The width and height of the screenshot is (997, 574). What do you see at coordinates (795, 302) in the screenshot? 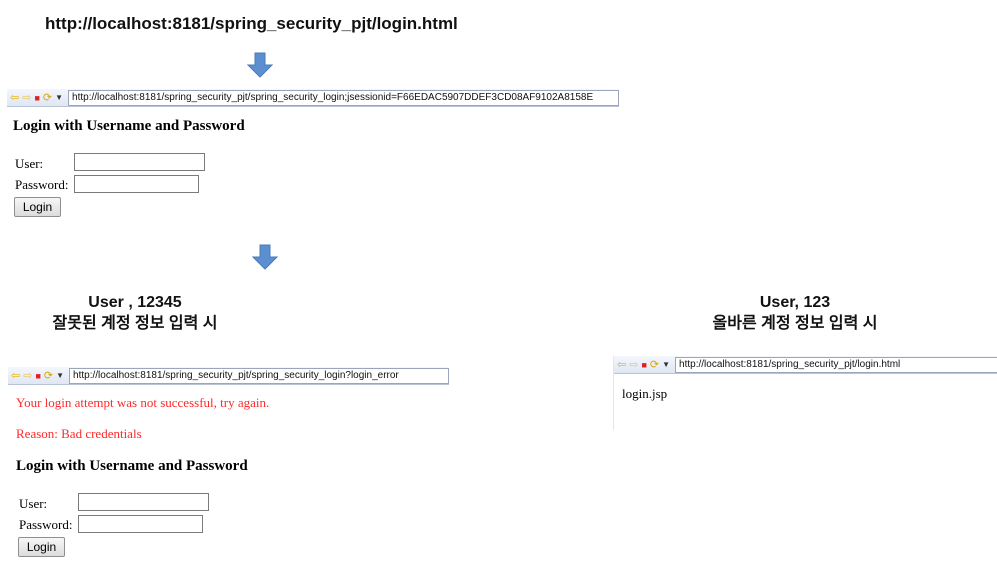
I see `right-caption-credentials: User, 123` at bounding box center [795, 302].